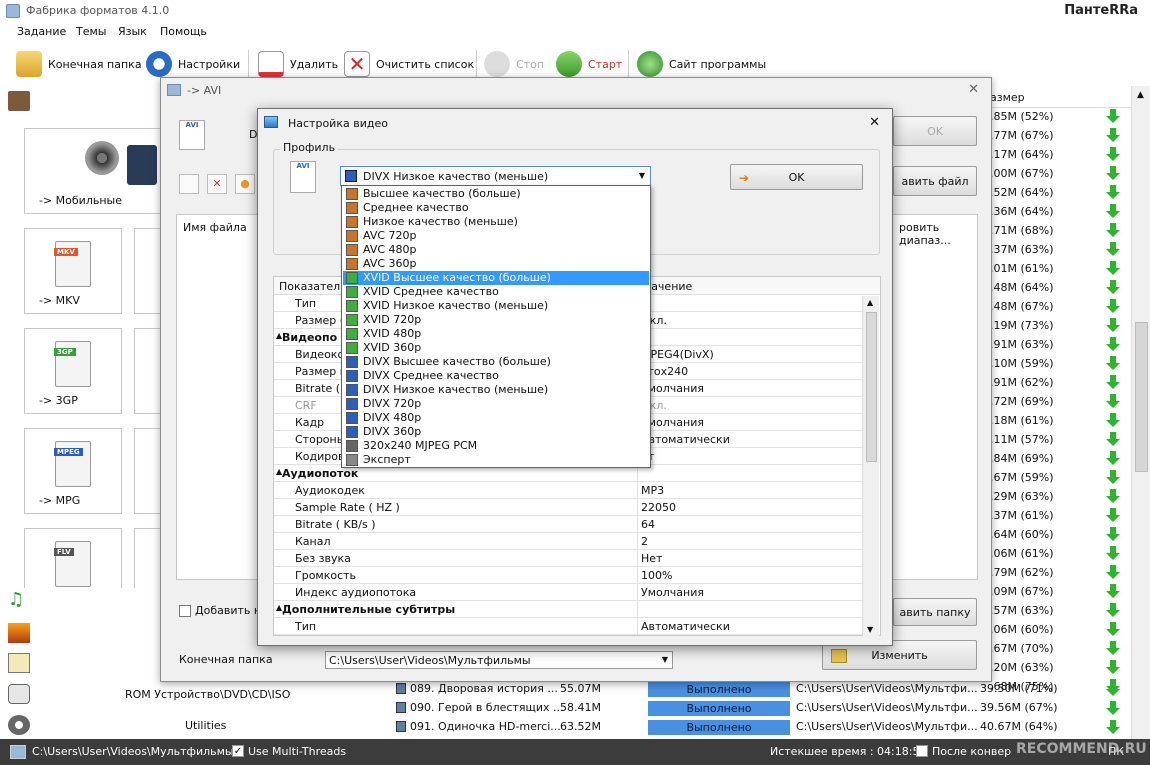  Describe the element at coordinates (496, 222) in the screenshot. I see `dropdown-option: Низкое качество (меньше)` at that location.